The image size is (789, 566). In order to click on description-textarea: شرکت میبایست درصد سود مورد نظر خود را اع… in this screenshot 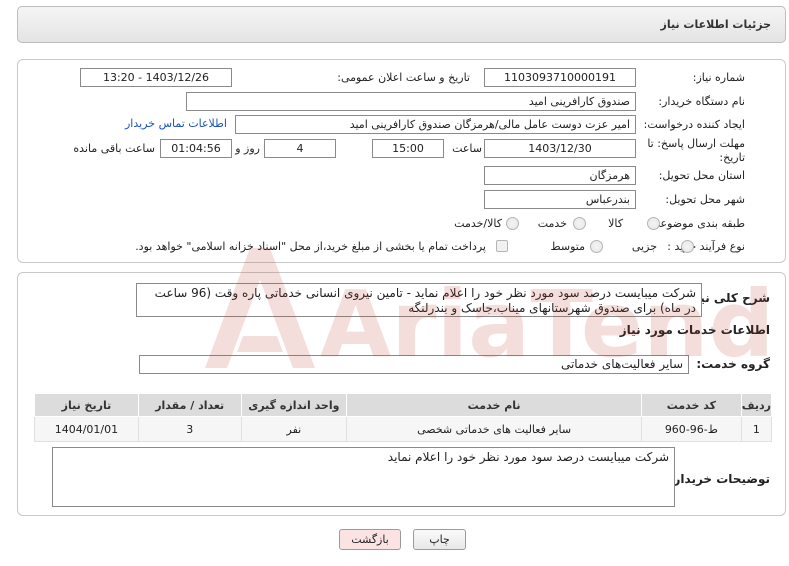, I will do `click(419, 300)`.